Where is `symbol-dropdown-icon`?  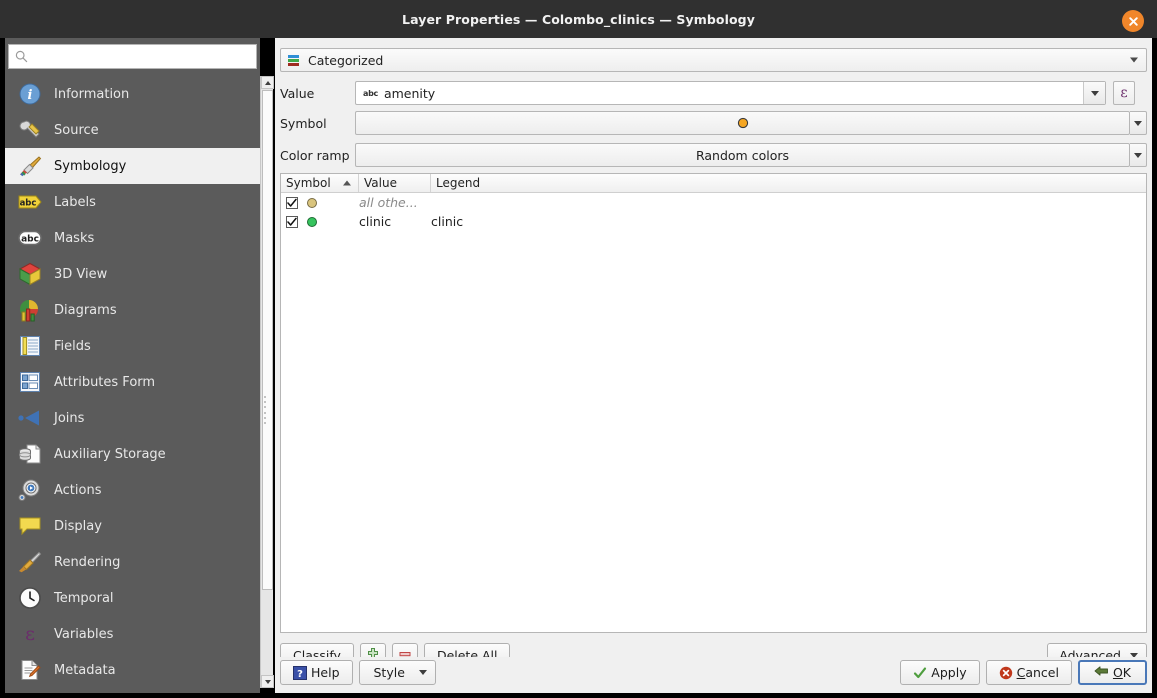
symbol-dropdown-icon is located at coordinates (1138, 123).